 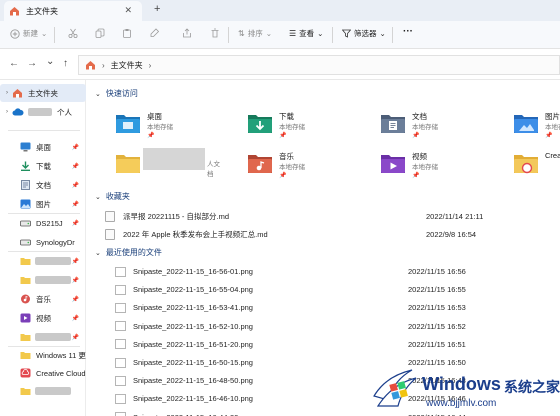 I want to click on cloud-icon, so click(x=18, y=112).